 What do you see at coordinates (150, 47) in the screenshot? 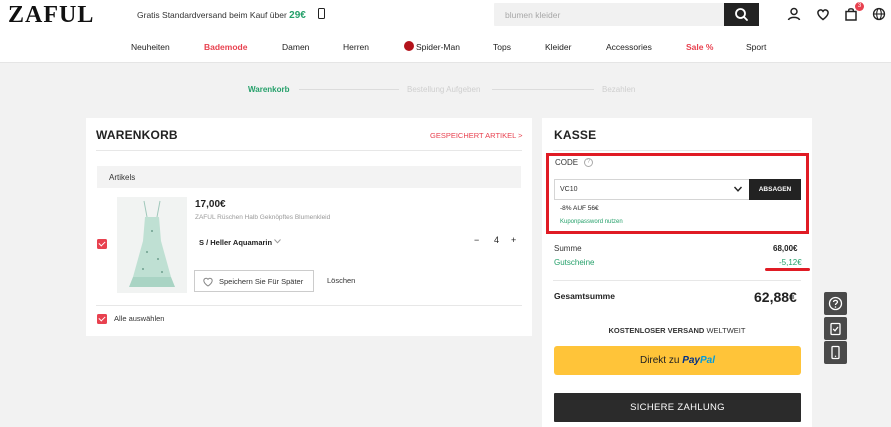
I see `nav-neuheiten: Neuheiten` at bounding box center [150, 47].